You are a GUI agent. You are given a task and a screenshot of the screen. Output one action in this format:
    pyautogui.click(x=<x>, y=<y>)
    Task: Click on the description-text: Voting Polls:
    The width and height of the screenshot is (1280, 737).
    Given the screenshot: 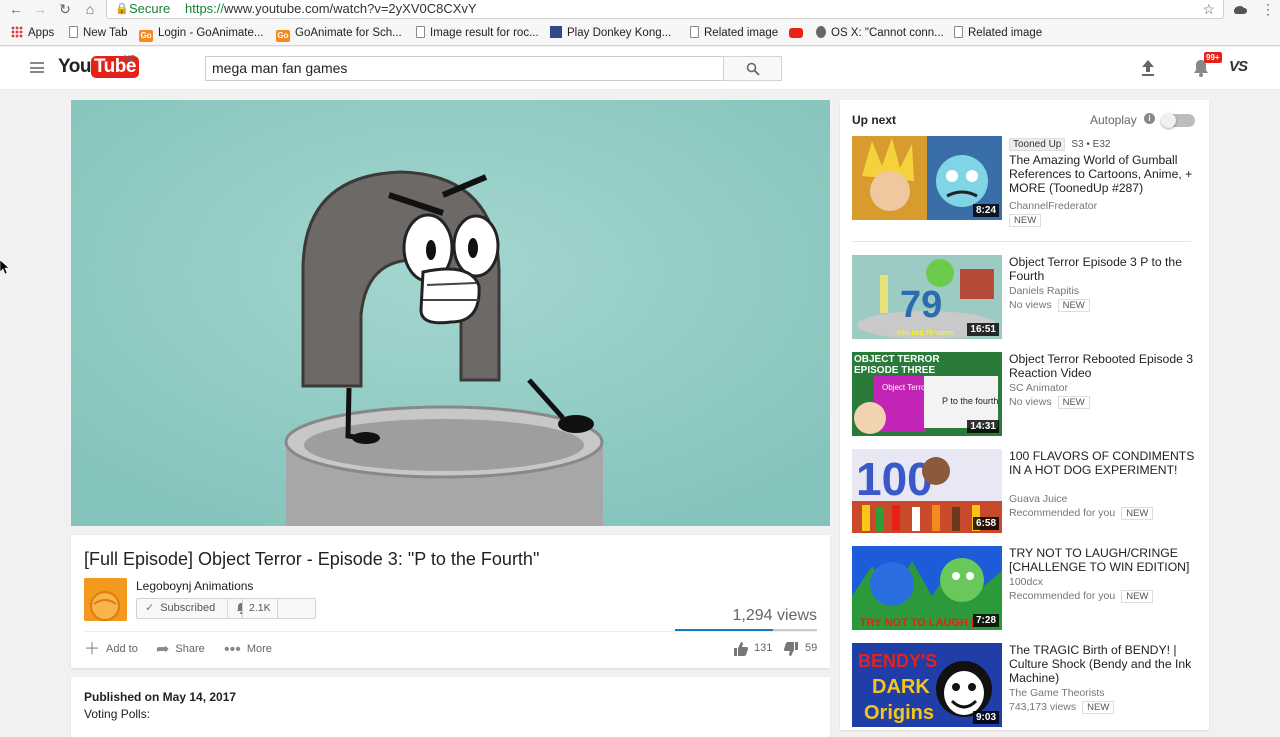 What is the action you would take?
    pyautogui.click(x=117, y=714)
    